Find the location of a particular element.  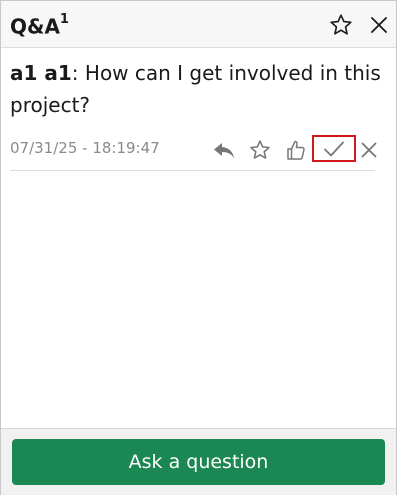

ask-question-button: Ask a question is located at coordinates (198, 462).